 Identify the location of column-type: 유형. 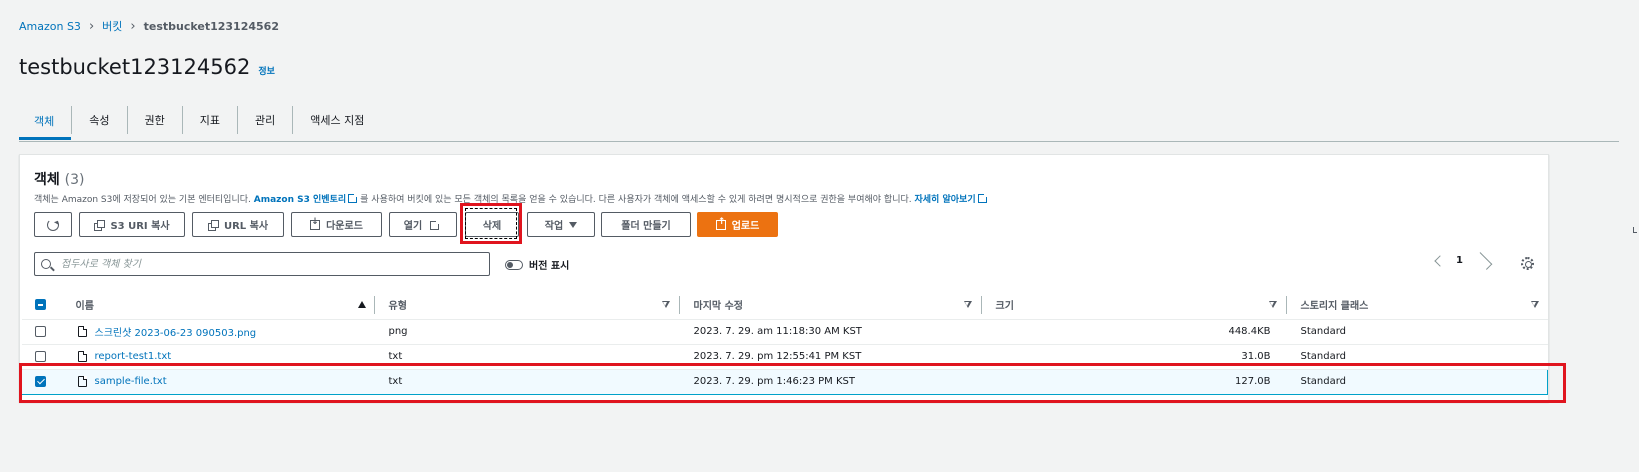
(527, 305).